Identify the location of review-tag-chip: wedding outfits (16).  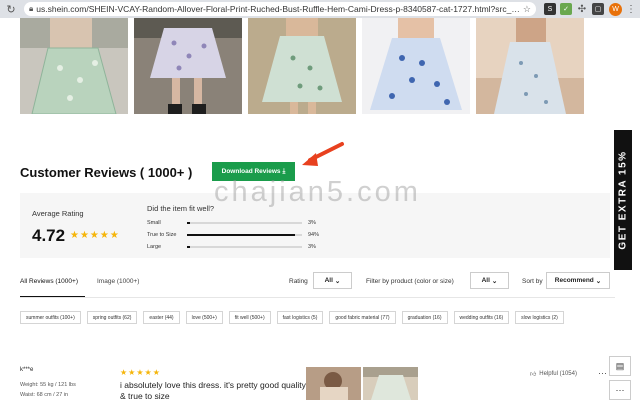
(481, 317).